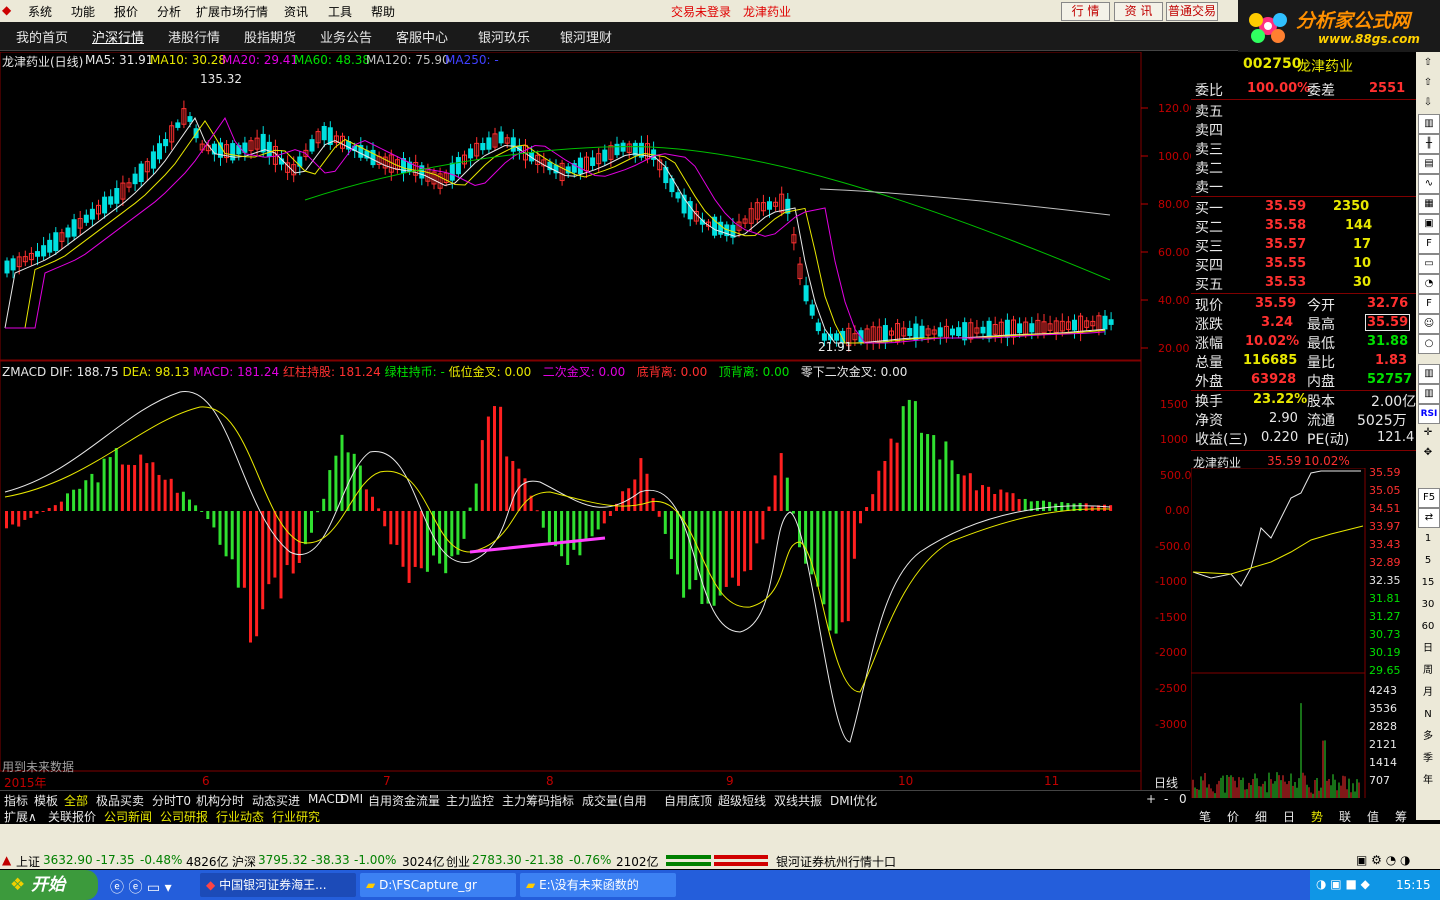  Describe the element at coordinates (40, 11) in the screenshot. I see `menu-system: 系统` at that location.